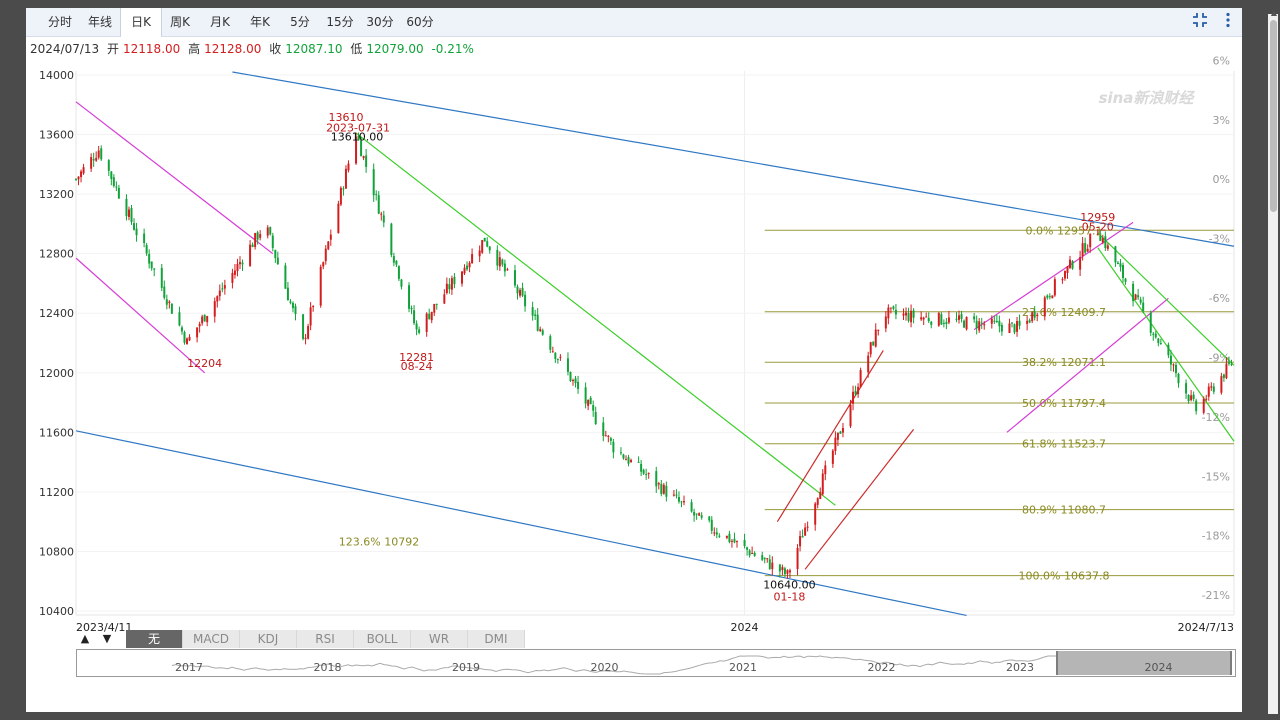  I want to click on y-tick-label: 12800, so click(56, 254).